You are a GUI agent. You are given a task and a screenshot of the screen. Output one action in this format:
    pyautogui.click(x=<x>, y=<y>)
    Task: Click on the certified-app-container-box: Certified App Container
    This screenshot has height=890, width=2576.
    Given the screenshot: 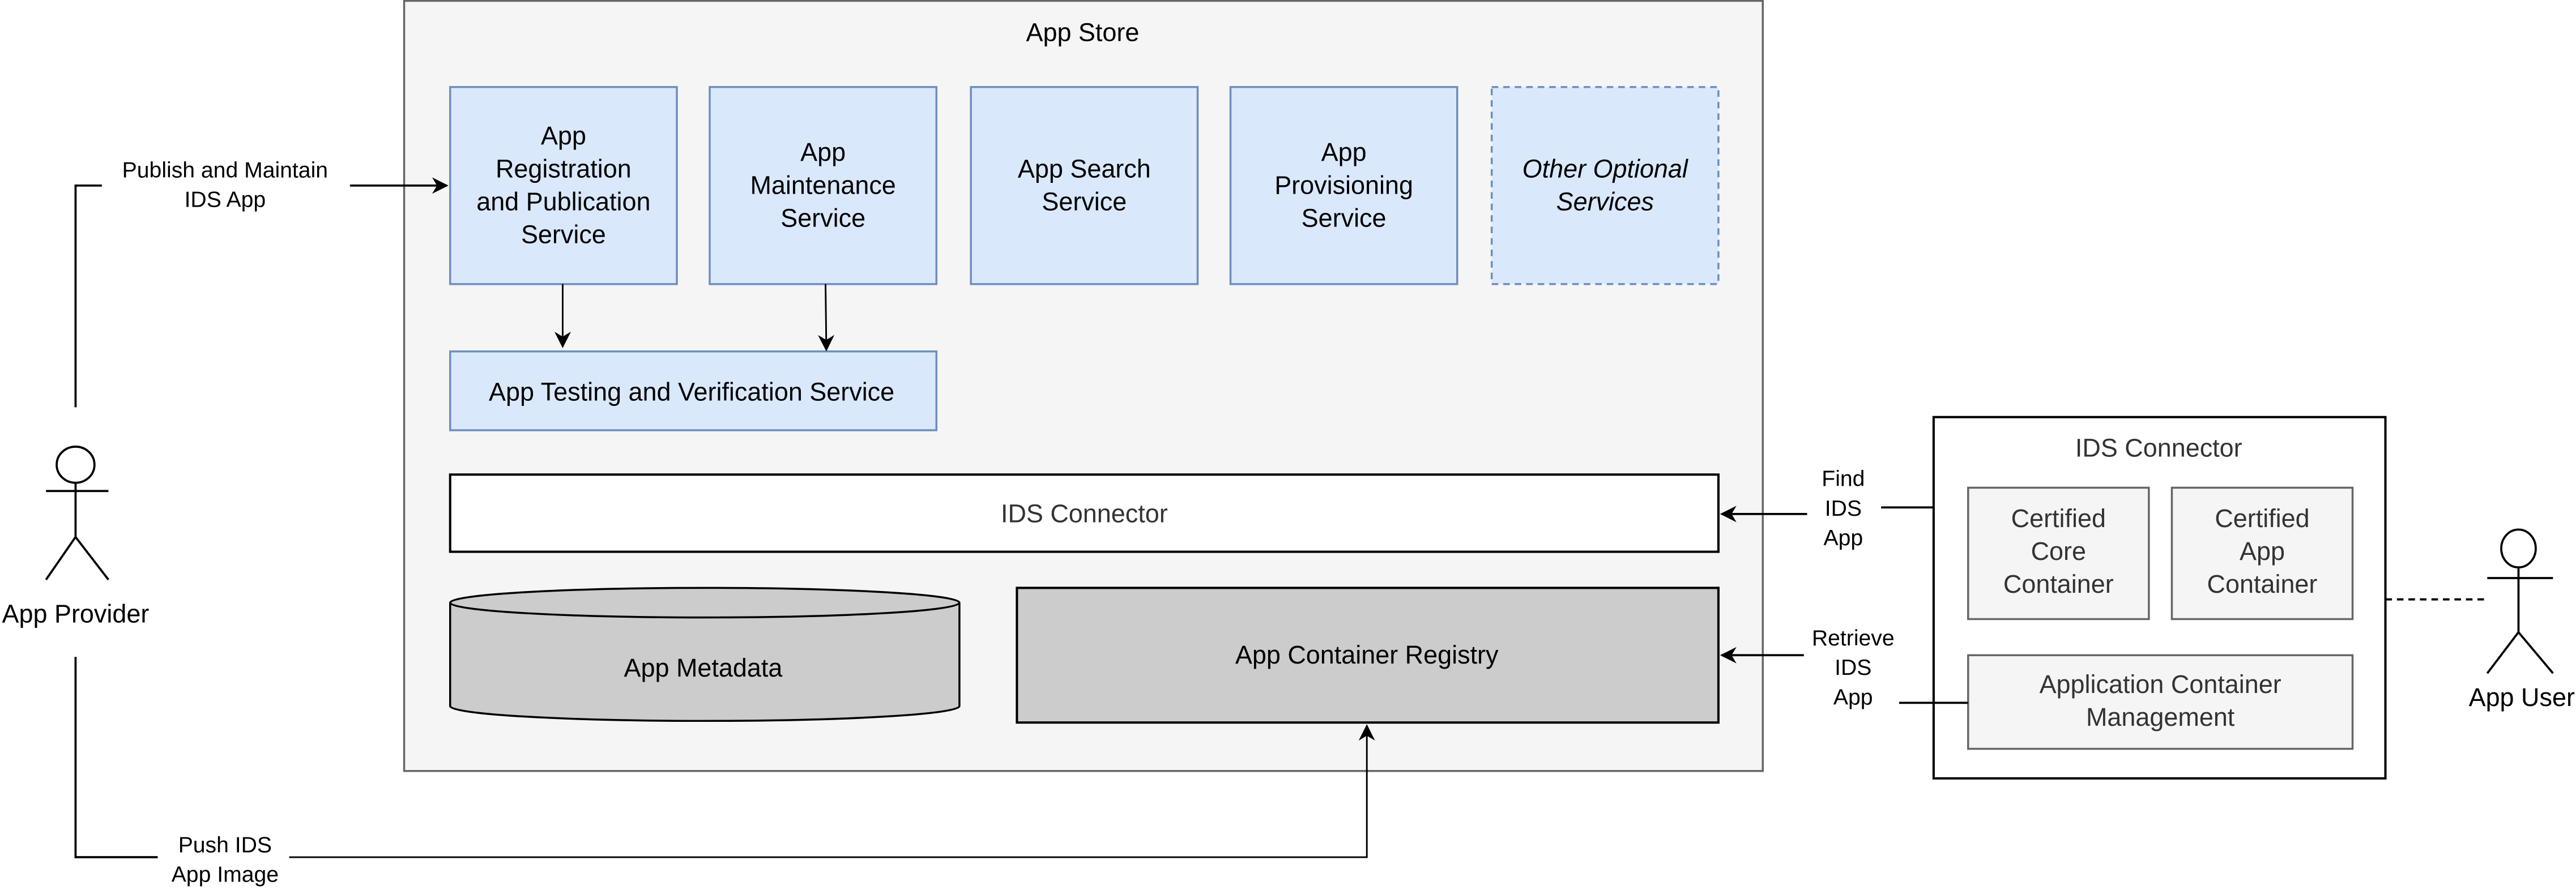 What is the action you would take?
    pyautogui.click(x=2262, y=553)
    